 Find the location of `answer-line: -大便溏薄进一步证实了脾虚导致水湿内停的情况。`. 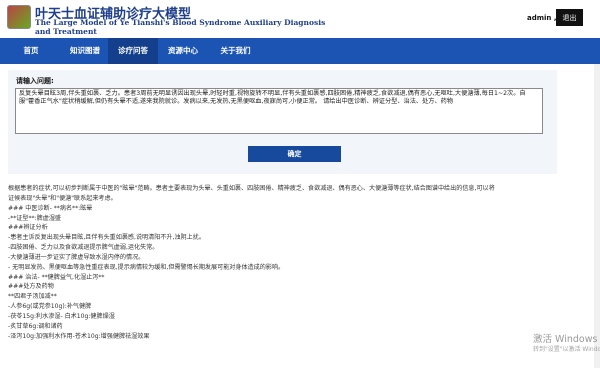

answer-line: -大便溏薄进一步证实了脾虚导致水湿内停的情况。 is located at coordinates (76, 257).